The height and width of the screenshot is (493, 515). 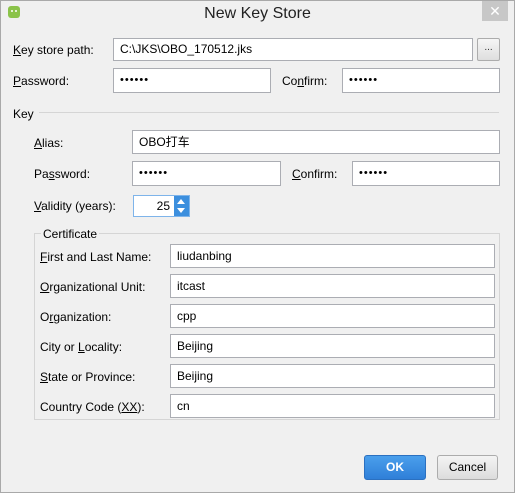 What do you see at coordinates (332, 406) in the screenshot?
I see `country-code-input: cn` at bounding box center [332, 406].